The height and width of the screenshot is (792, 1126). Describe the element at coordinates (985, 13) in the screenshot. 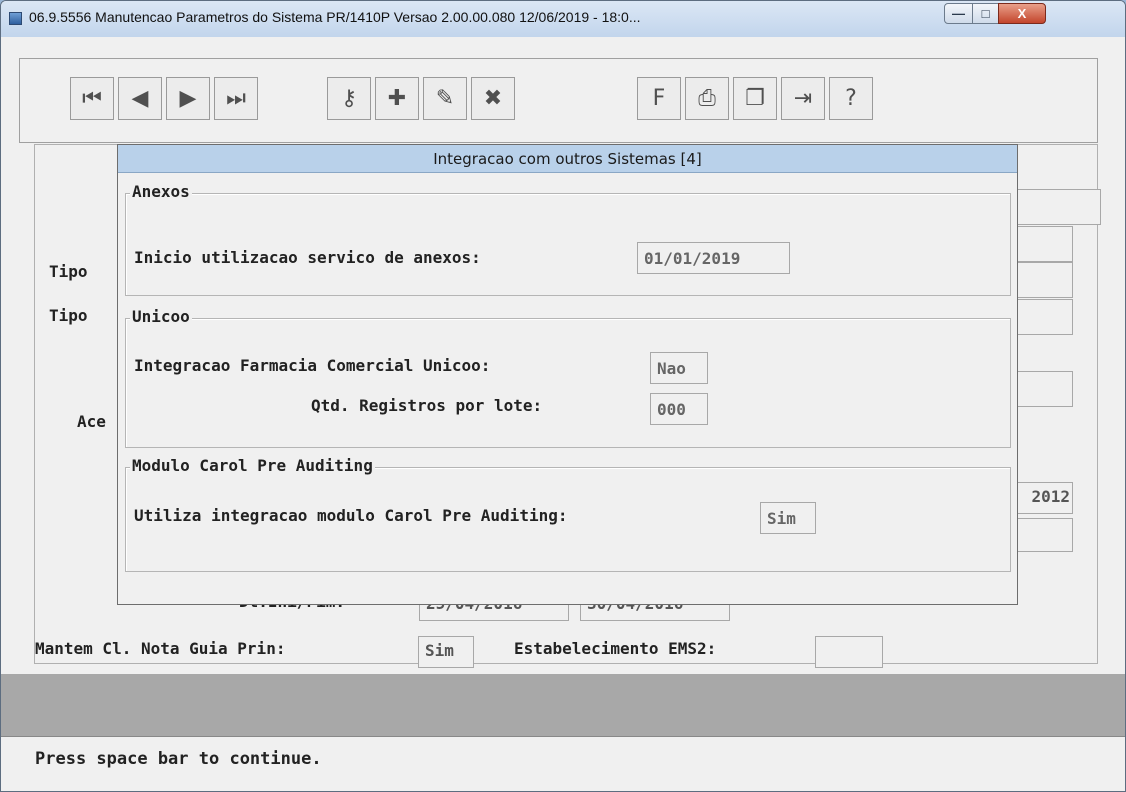

I see `maximize-button: □` at that location.